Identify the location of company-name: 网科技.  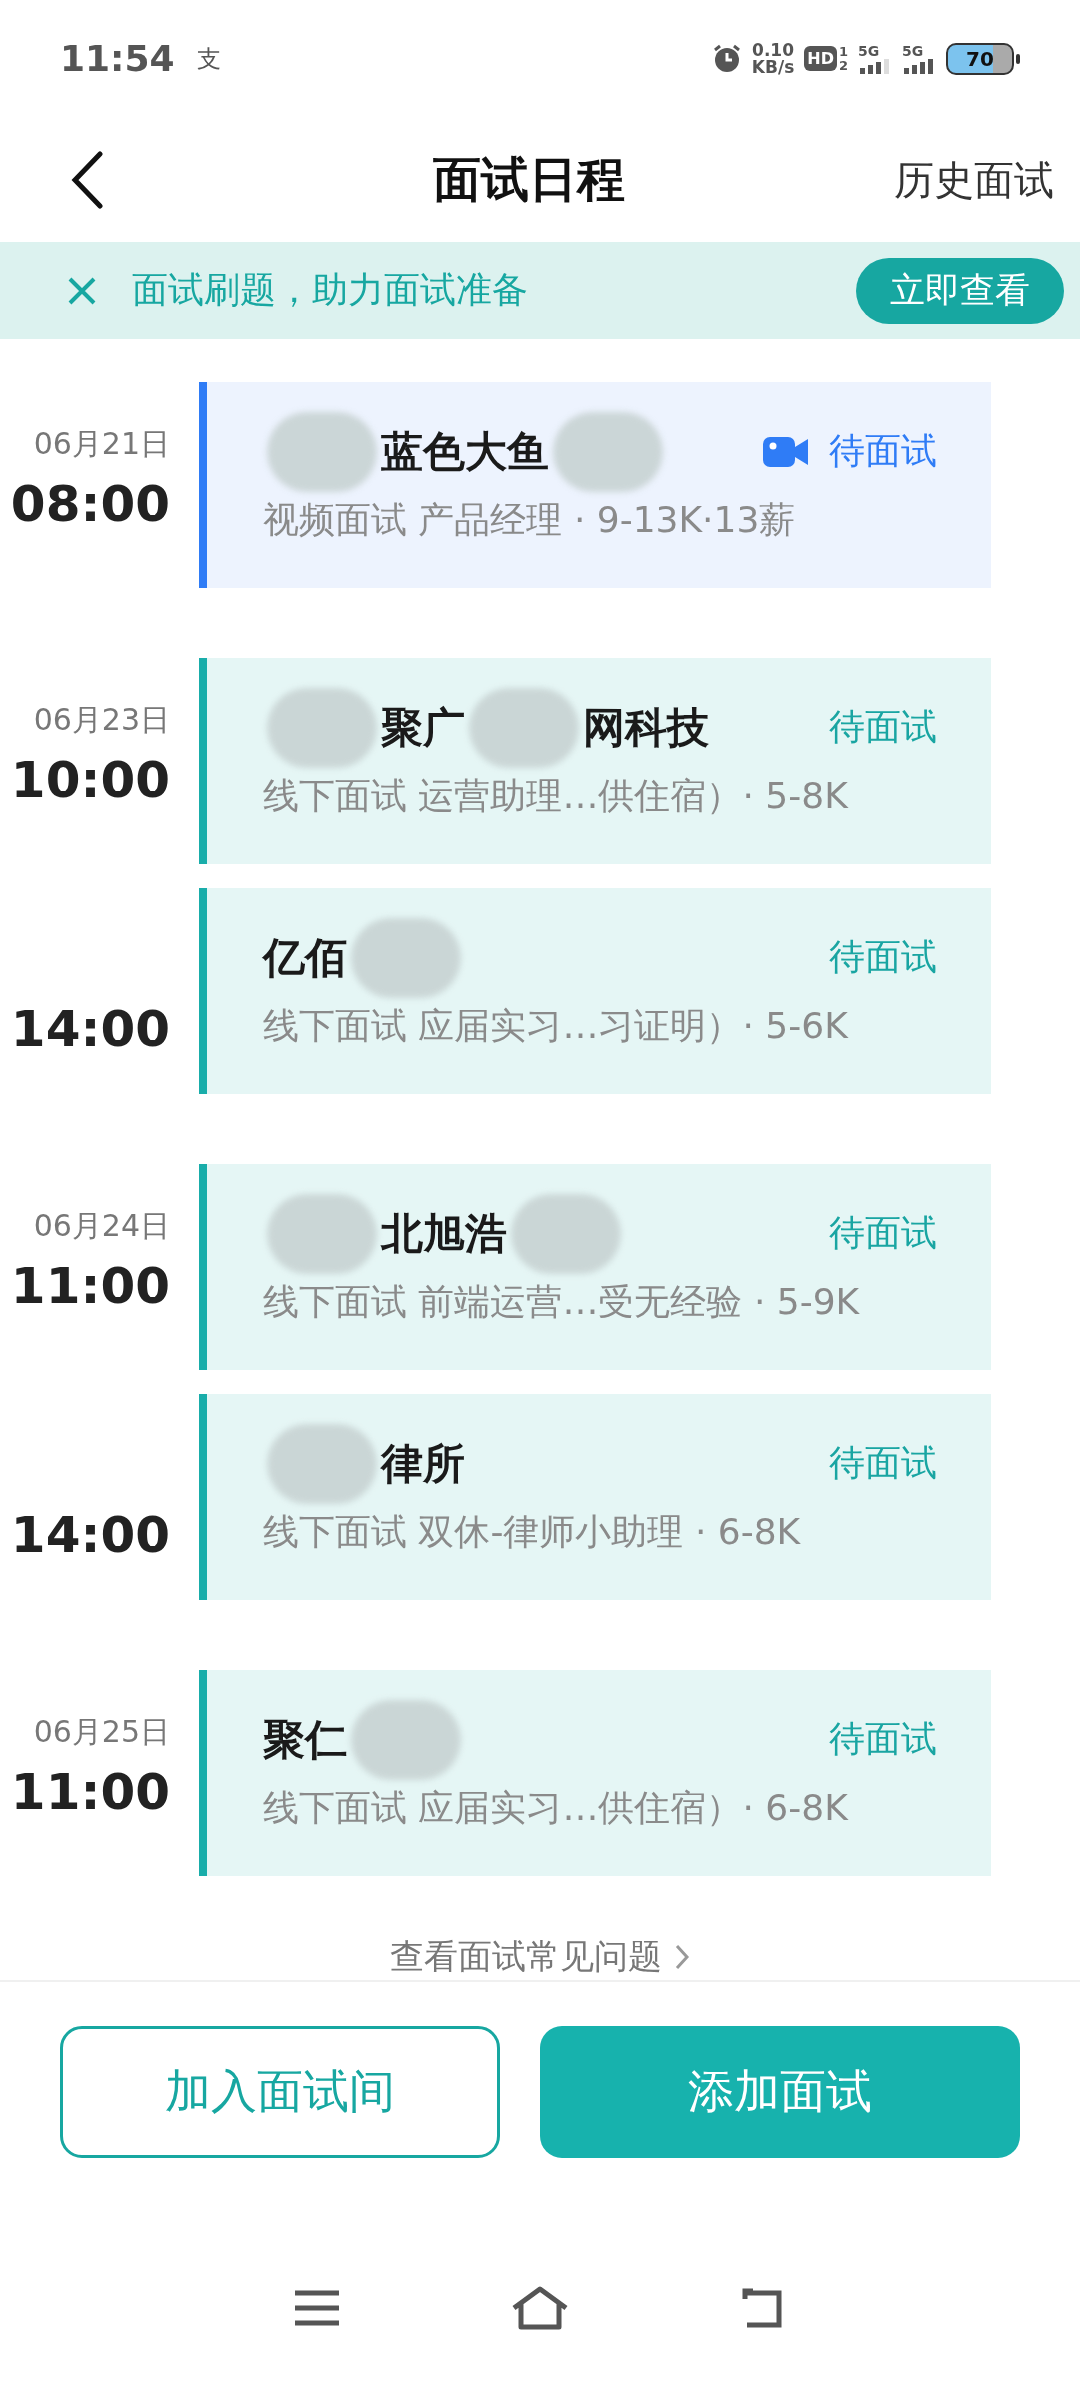
(646, 727).